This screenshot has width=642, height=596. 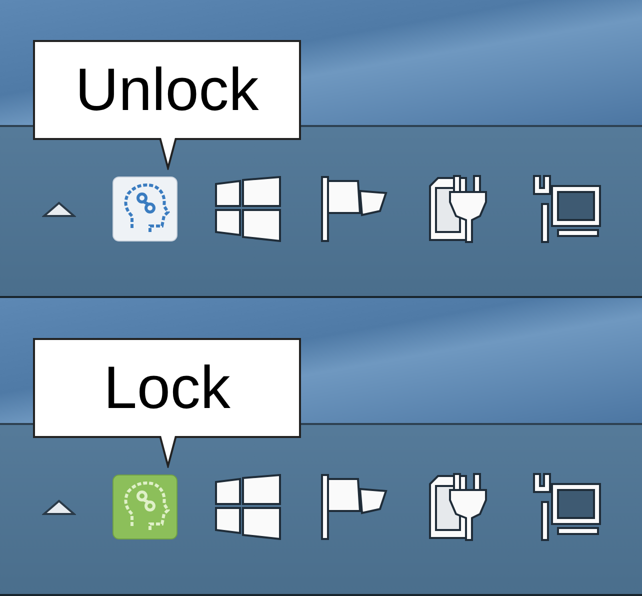 What do you see at coordinates (167, 388) in the screenshot?
I see `tooltip: Lock` at bounding box center [167, 388].